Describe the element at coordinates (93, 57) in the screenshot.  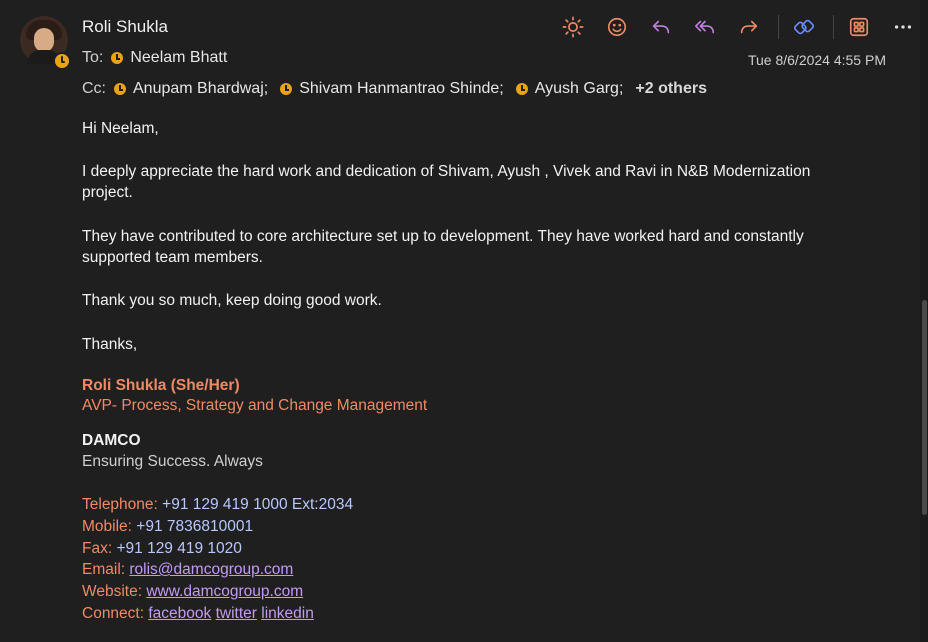
I see `to-label: To:` at that location.